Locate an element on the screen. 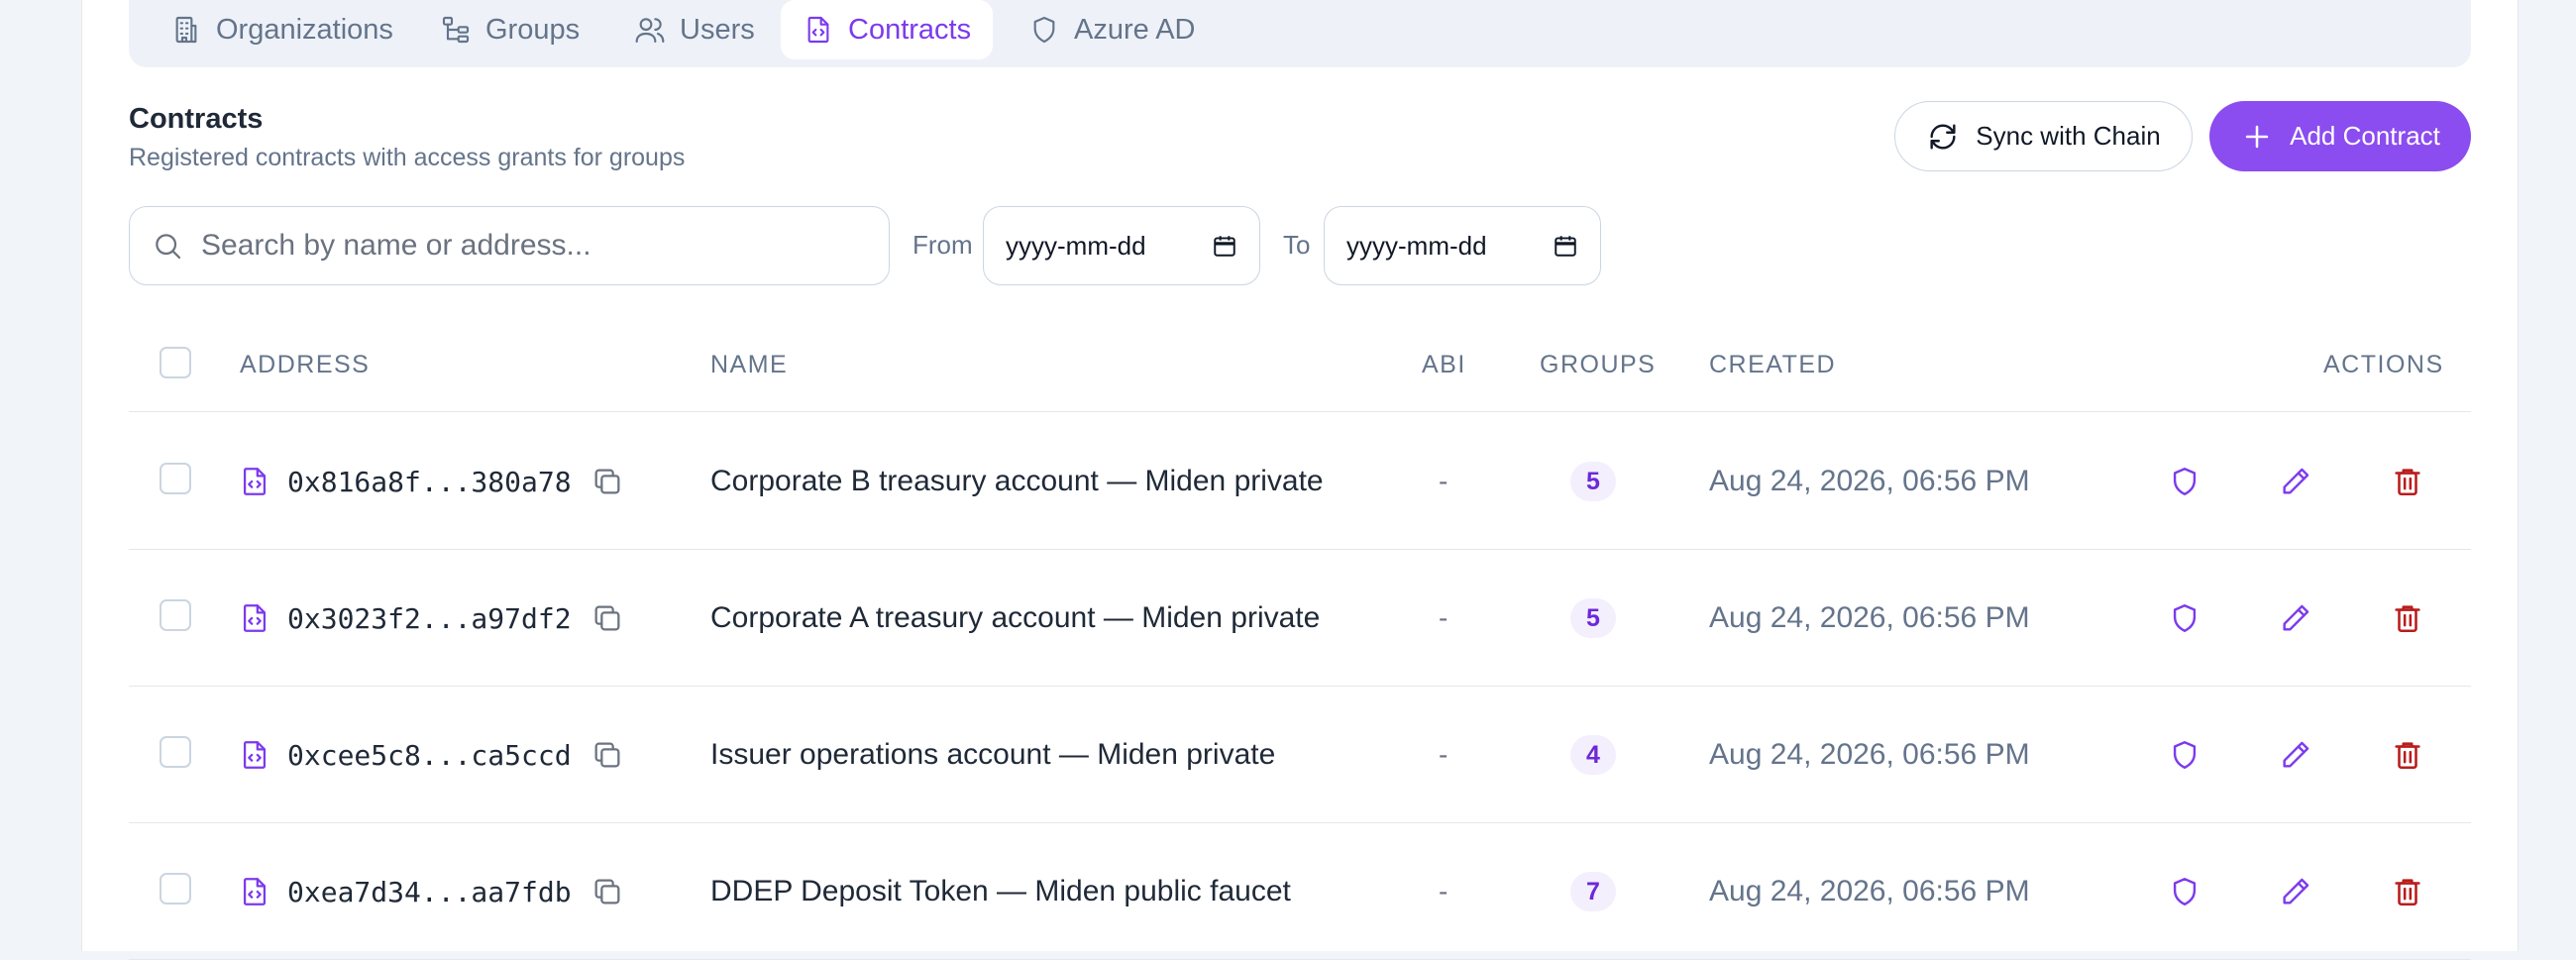 This screenshot has width=2576, height=960. header-address: ADDRESS is located at coordinates (306, 364).